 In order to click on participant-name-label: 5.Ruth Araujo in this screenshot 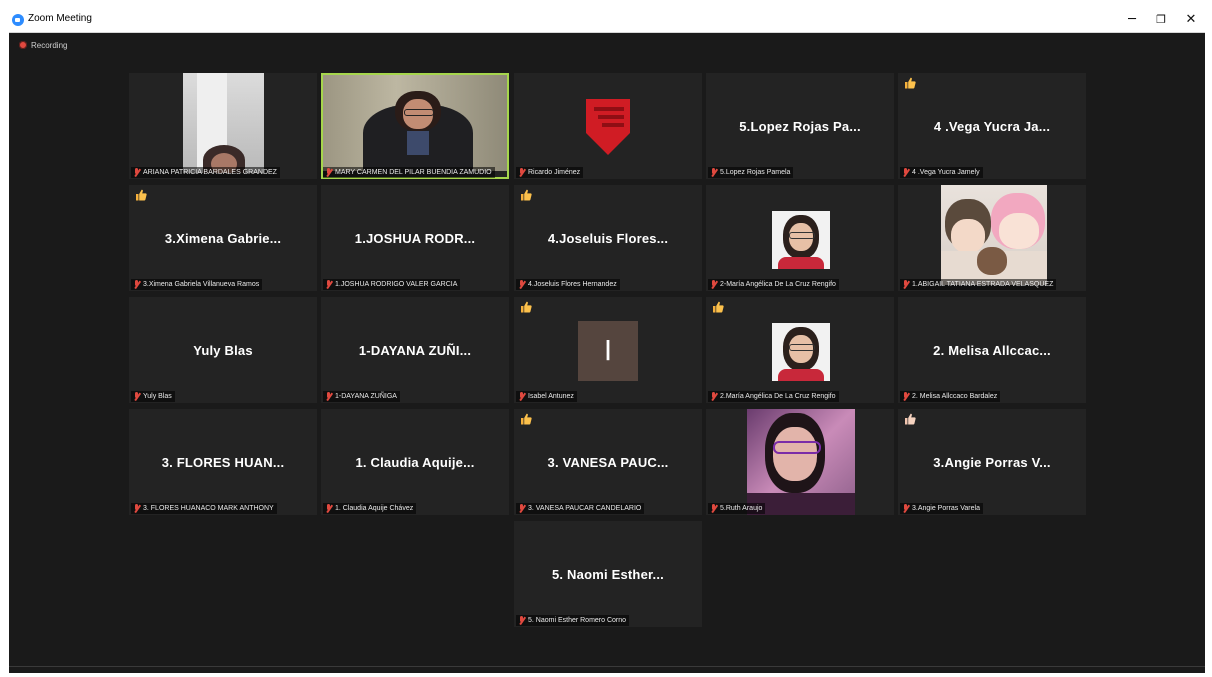, I will do `click(741, 508)`.